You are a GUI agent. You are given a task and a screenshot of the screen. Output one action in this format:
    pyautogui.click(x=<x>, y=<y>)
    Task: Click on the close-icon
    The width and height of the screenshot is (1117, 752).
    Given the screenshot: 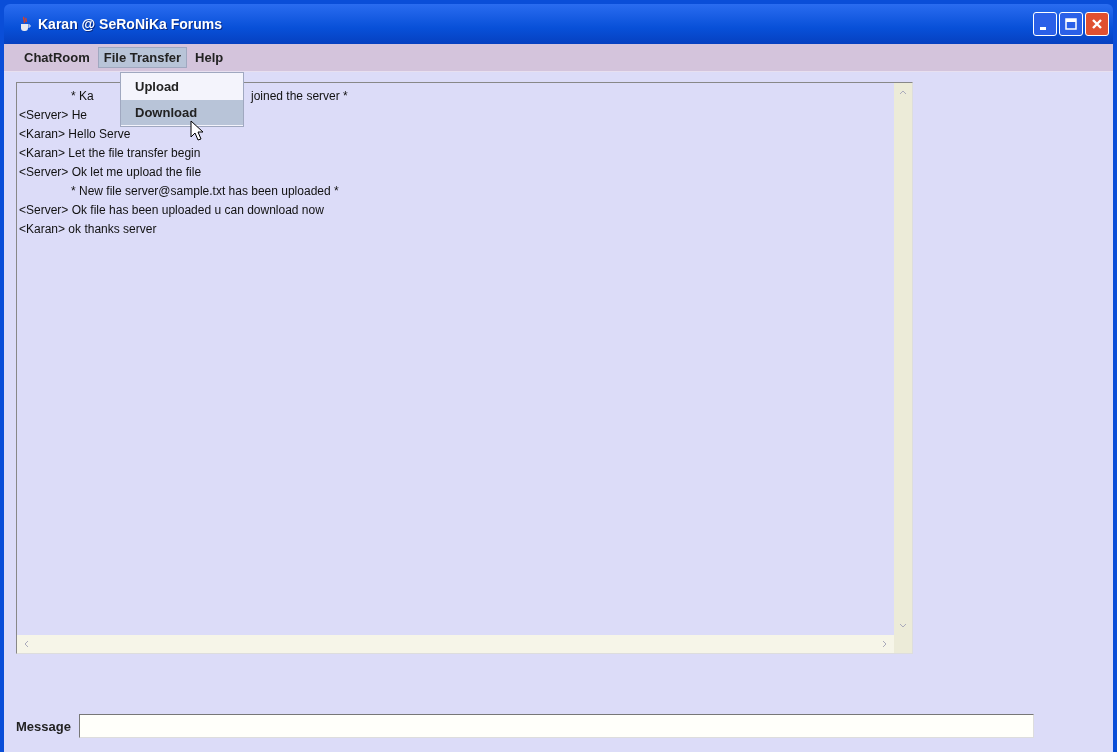 What is the action you would take?
    pyautogui.click(x=1097, y=24)
    